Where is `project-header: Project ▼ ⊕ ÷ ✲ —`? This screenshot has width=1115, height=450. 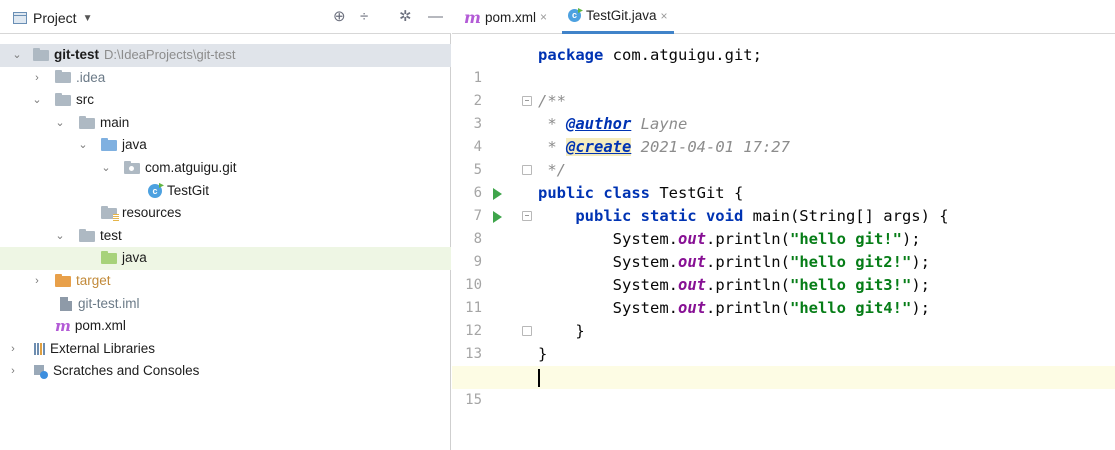 project-header: Project ▼ ⊕ ÷ ✲ — is located at coordinates (225, 17).